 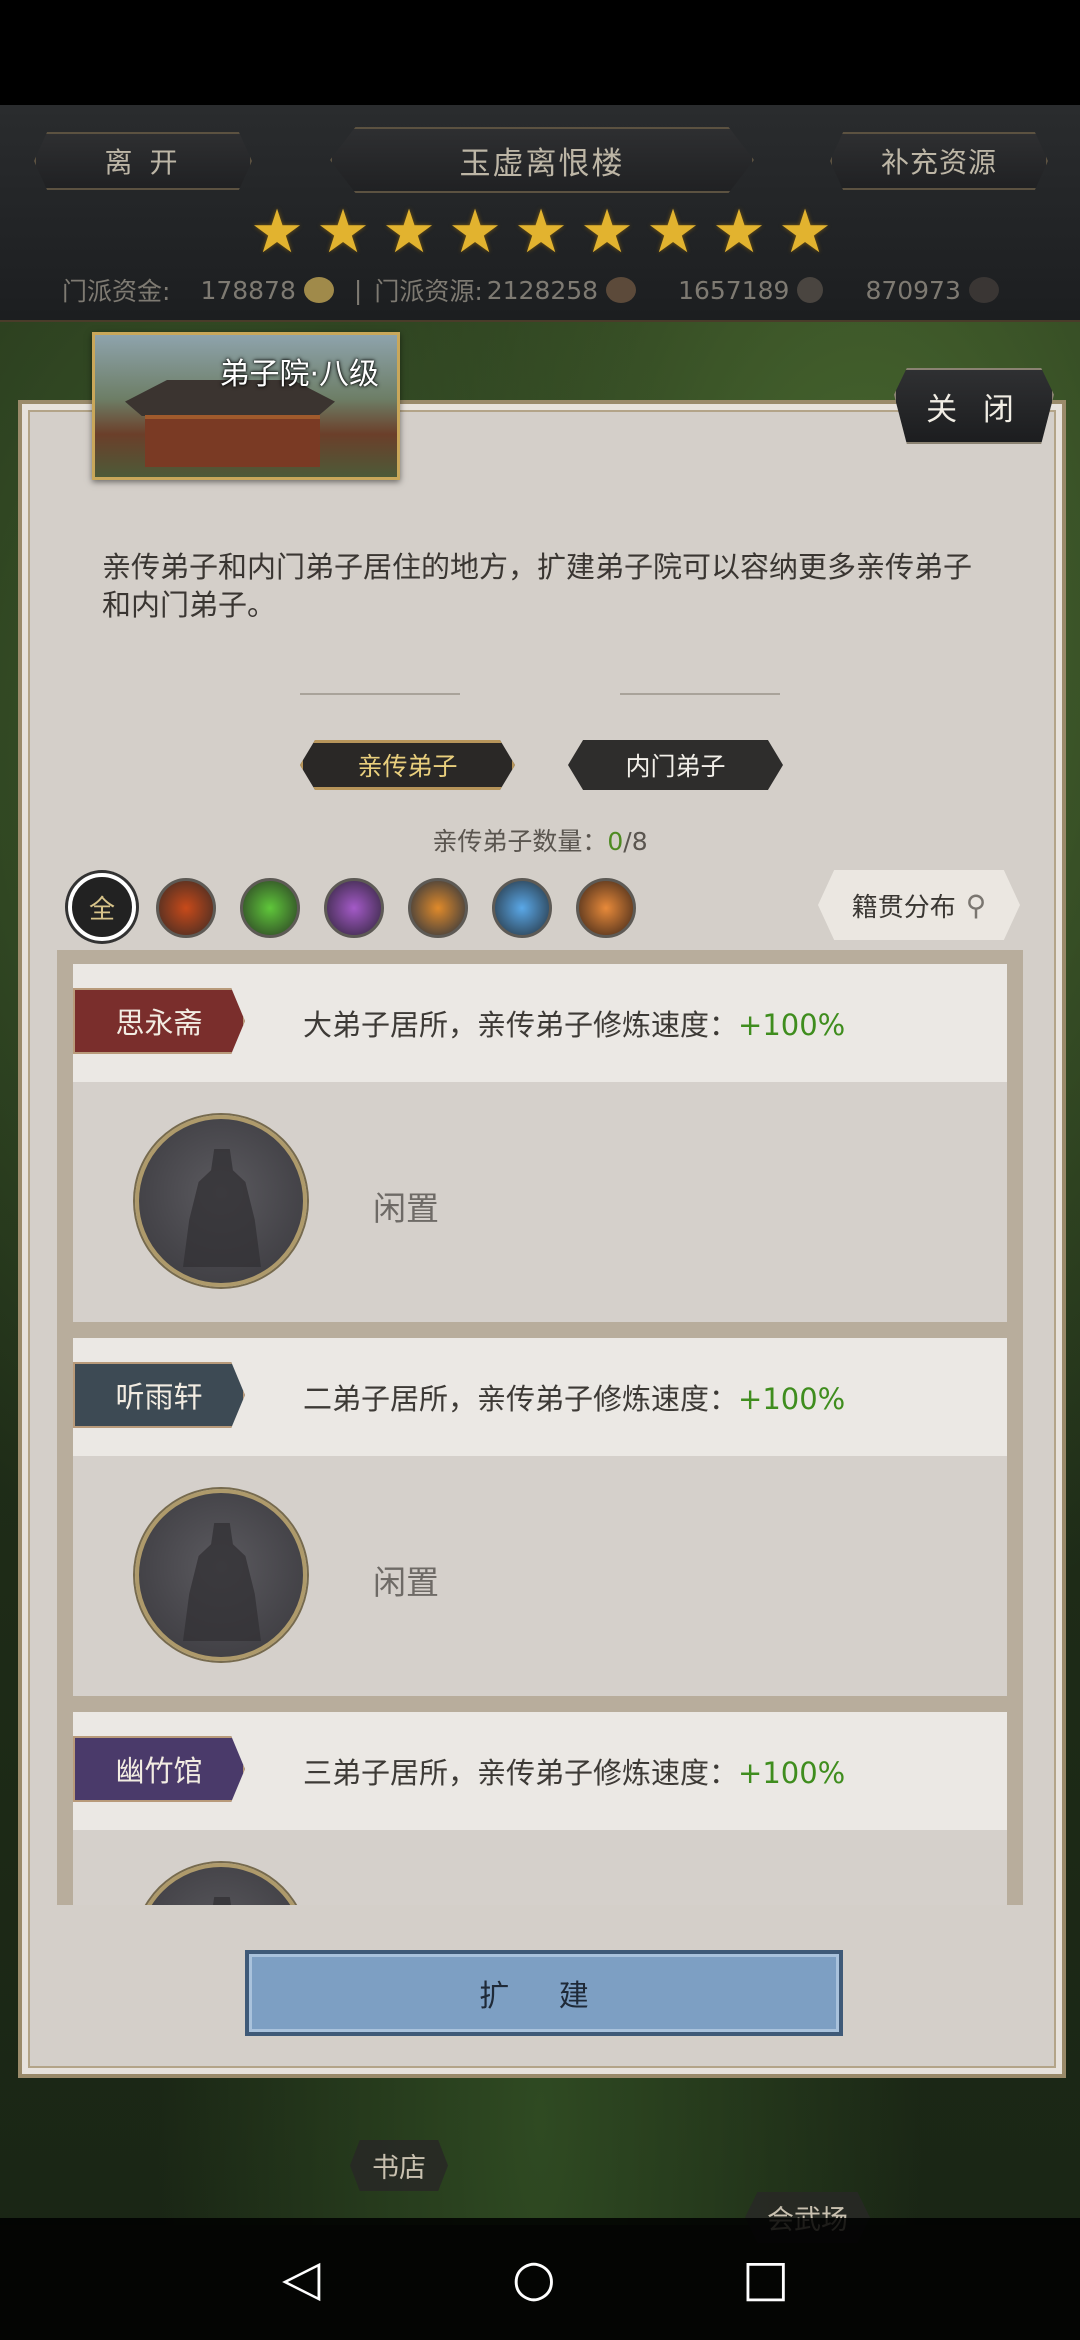 I want to click on sect-rating-stars: ★ ★ ★ ★ ★ ★ ★ ★ ★, so click(x=541, y=232).